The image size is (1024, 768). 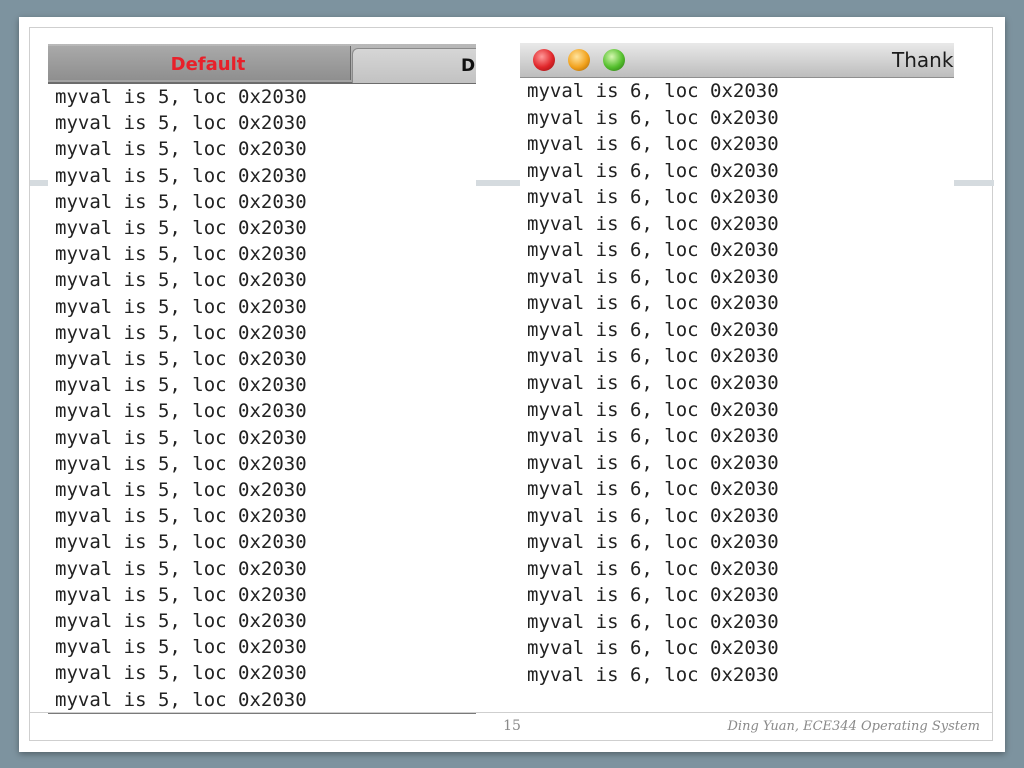 What do you see at coordinates (544, 60) in the screenshot?
I see `close-button-icon` at bounding box center [544, 60].